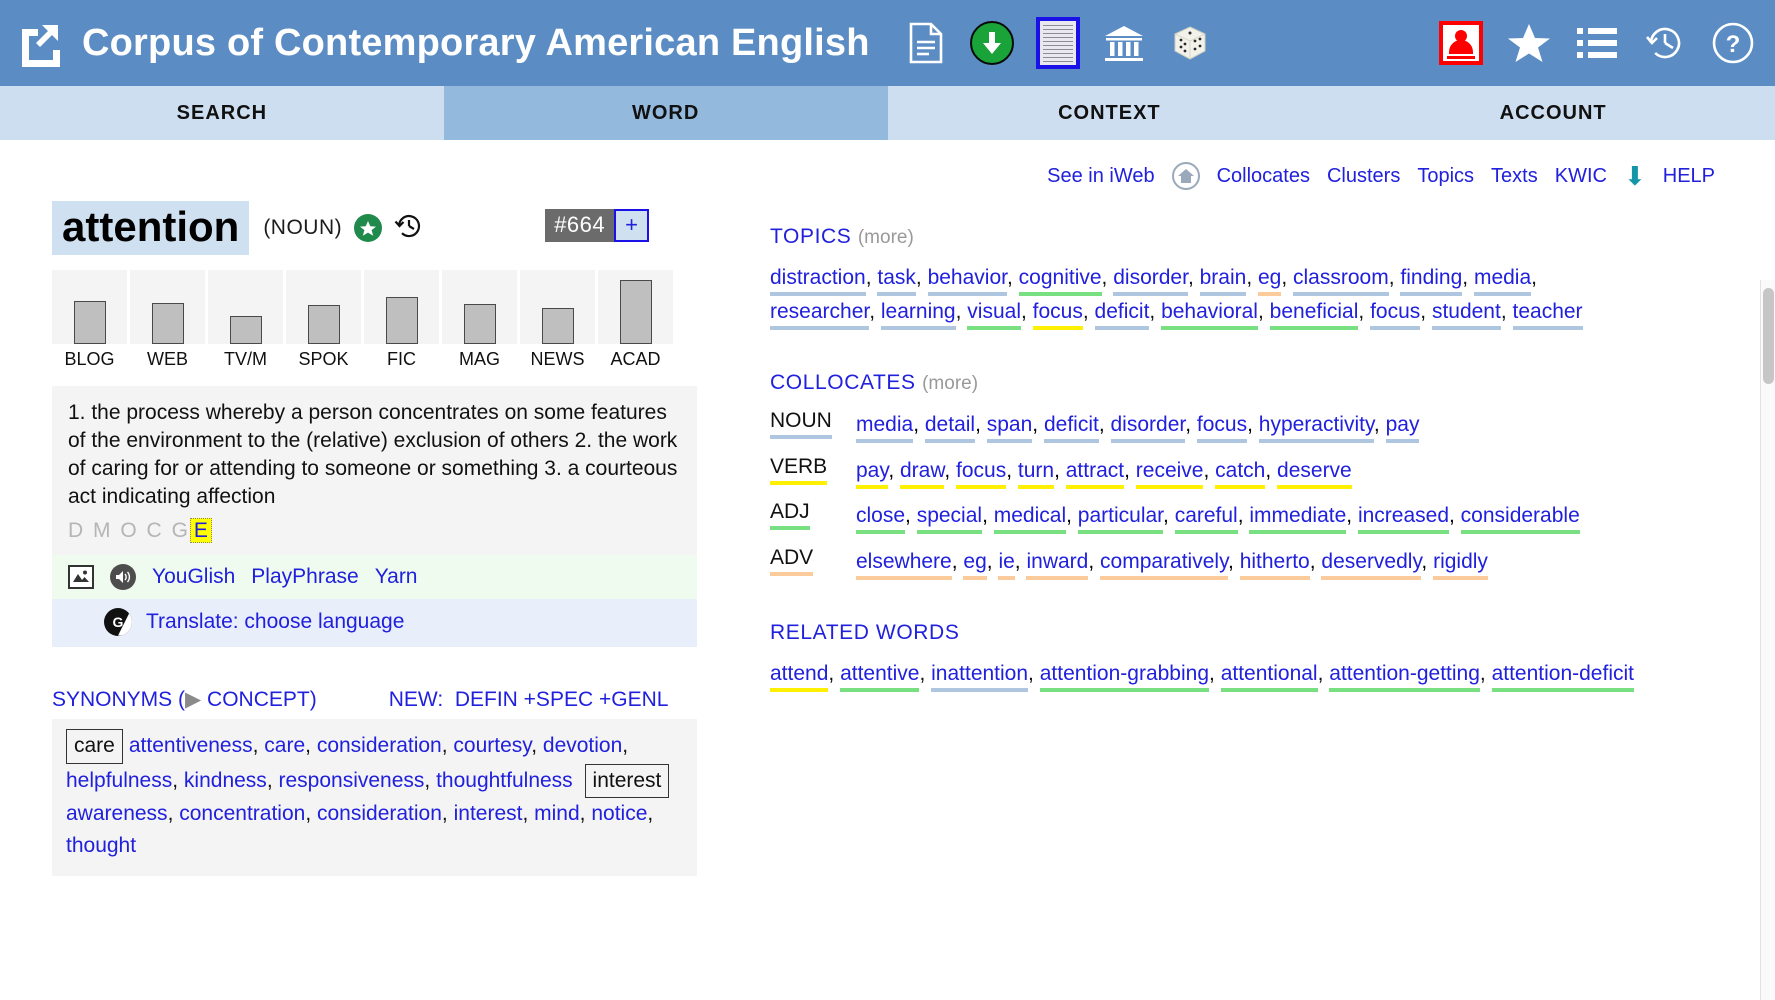  What do you see at coordinates (193, 699) in the screenshot?
I see `concept-triangle-icon: ▶` at bounding box center [193, 699].